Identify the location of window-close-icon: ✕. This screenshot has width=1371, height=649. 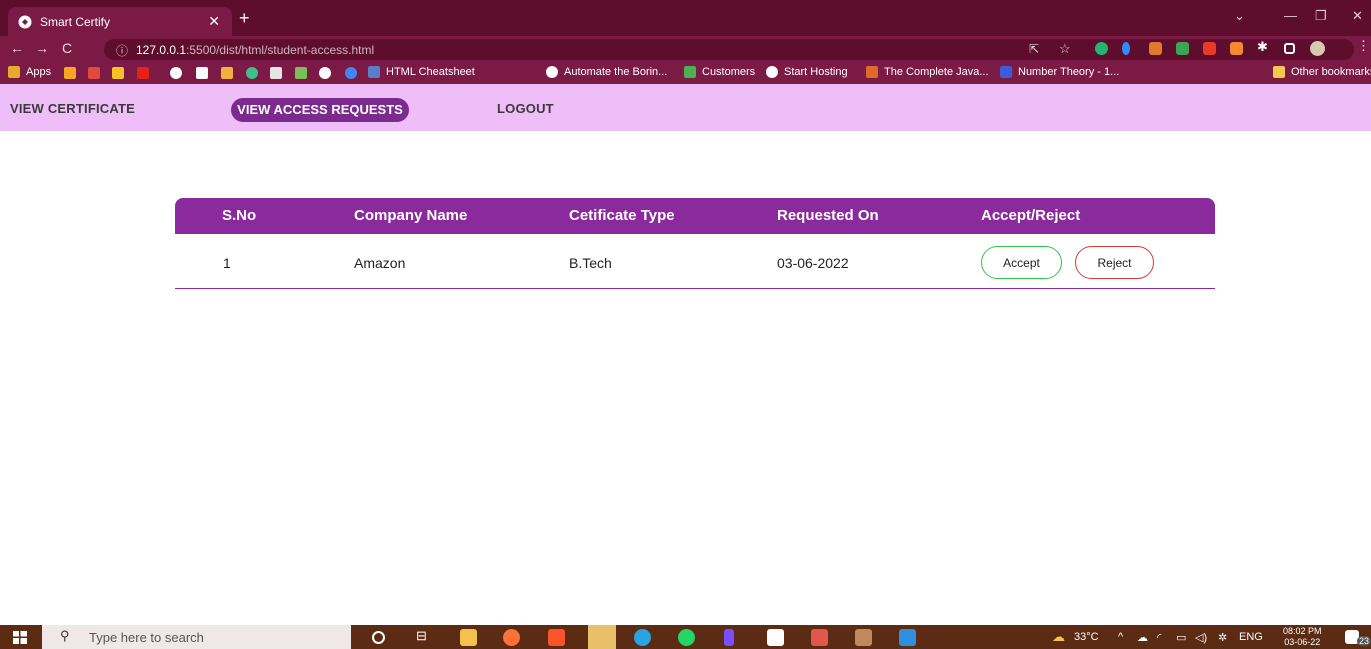
(1357, 16).